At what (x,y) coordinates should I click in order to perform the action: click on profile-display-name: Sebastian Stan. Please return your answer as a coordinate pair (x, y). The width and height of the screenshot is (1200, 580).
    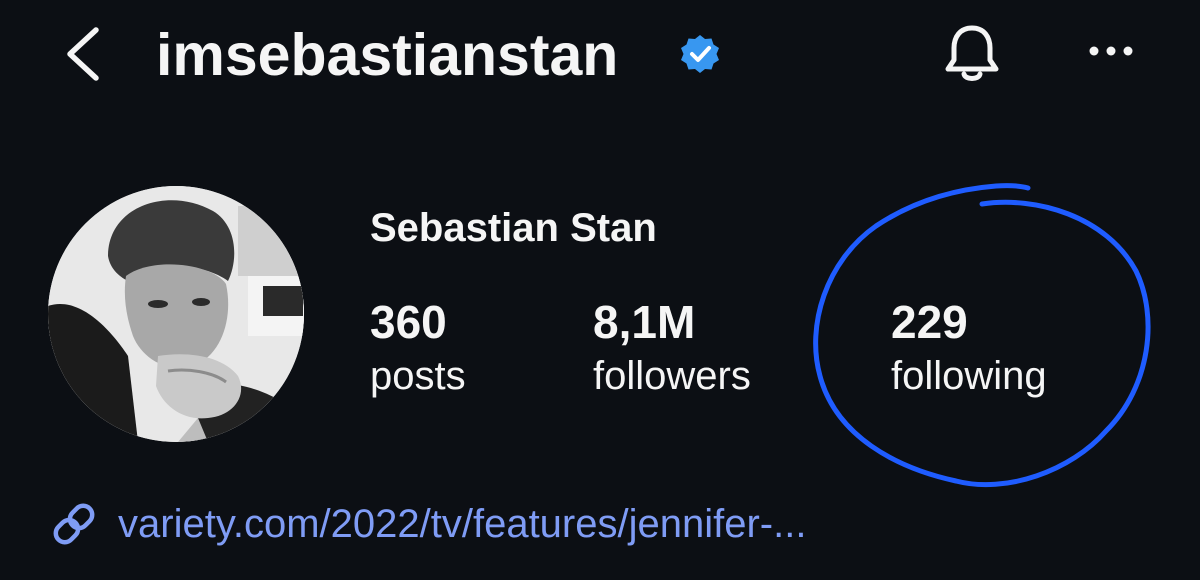
    Looking at the image, I should click on (513, 228).